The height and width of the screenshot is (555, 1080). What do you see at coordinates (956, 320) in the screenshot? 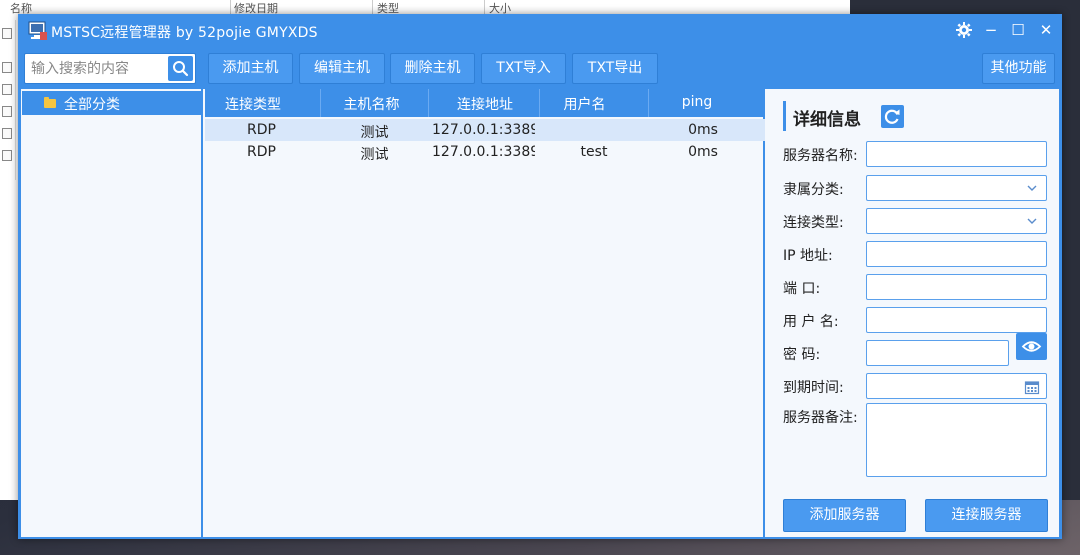
I see `username-field` at bounding box center [956, 320].